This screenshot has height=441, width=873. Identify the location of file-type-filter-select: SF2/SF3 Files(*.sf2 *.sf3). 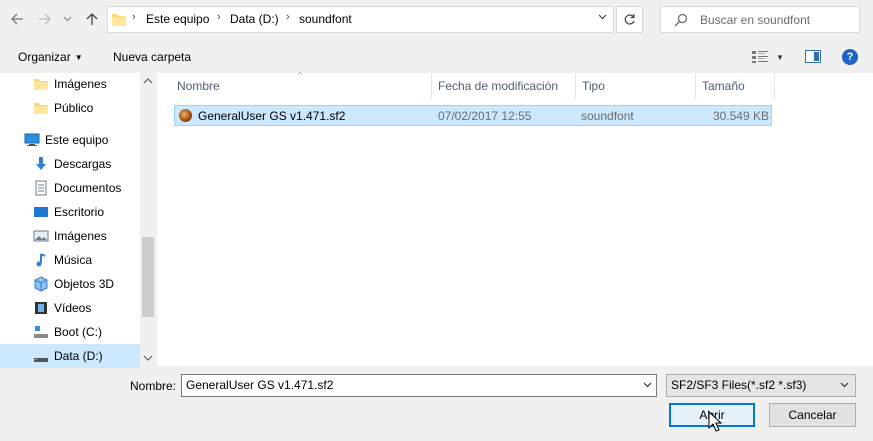
(761, 385).